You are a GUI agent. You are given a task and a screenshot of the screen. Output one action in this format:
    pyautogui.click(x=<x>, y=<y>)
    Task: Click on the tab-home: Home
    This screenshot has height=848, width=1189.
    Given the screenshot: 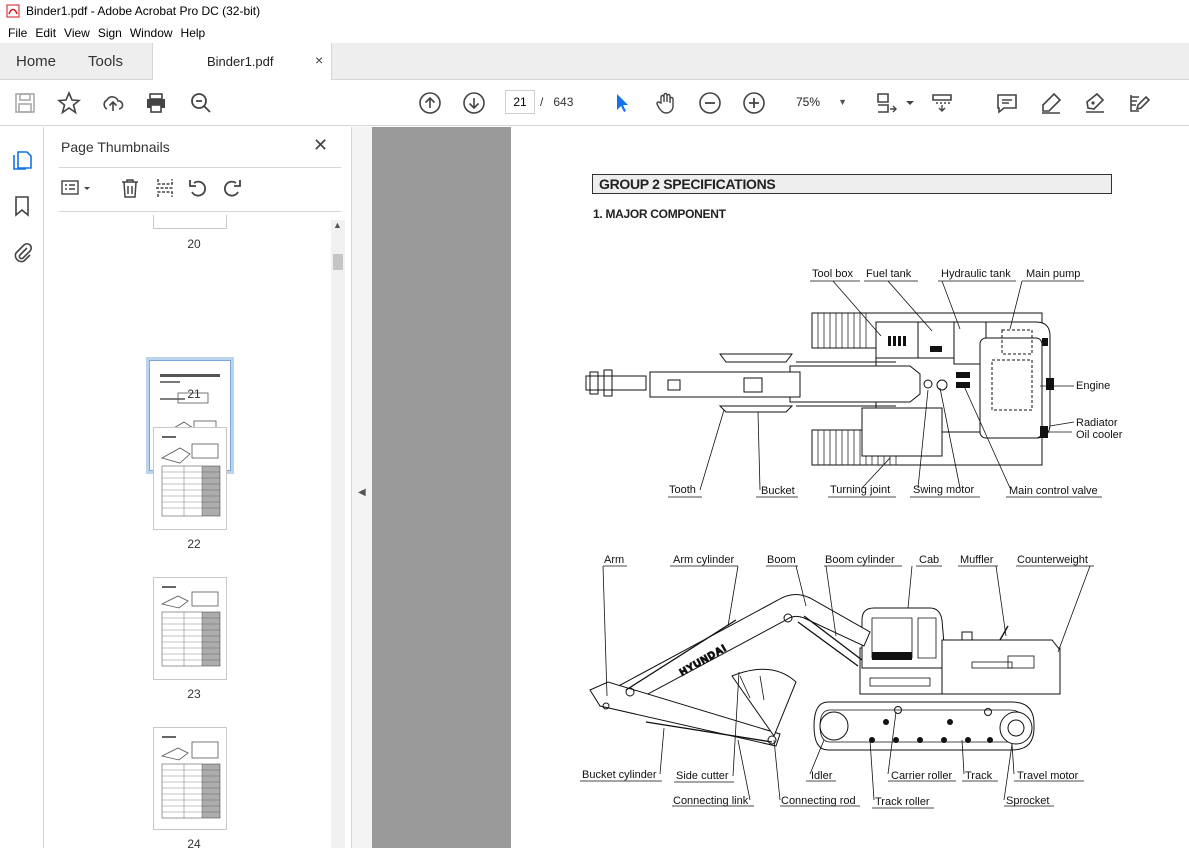 What is the action you would take?
    pyautogui.click(x=36, y=61)
    